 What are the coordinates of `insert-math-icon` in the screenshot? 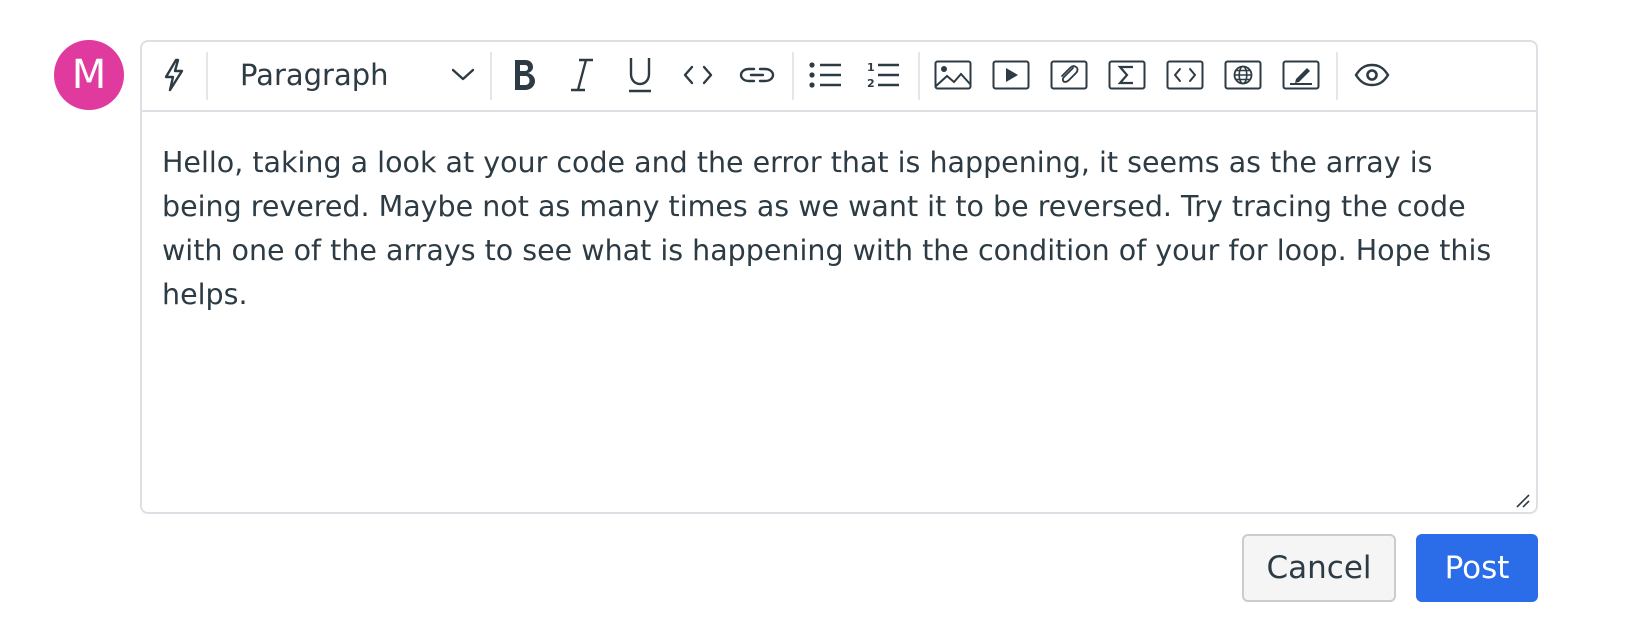 It's located at (1127, 75).